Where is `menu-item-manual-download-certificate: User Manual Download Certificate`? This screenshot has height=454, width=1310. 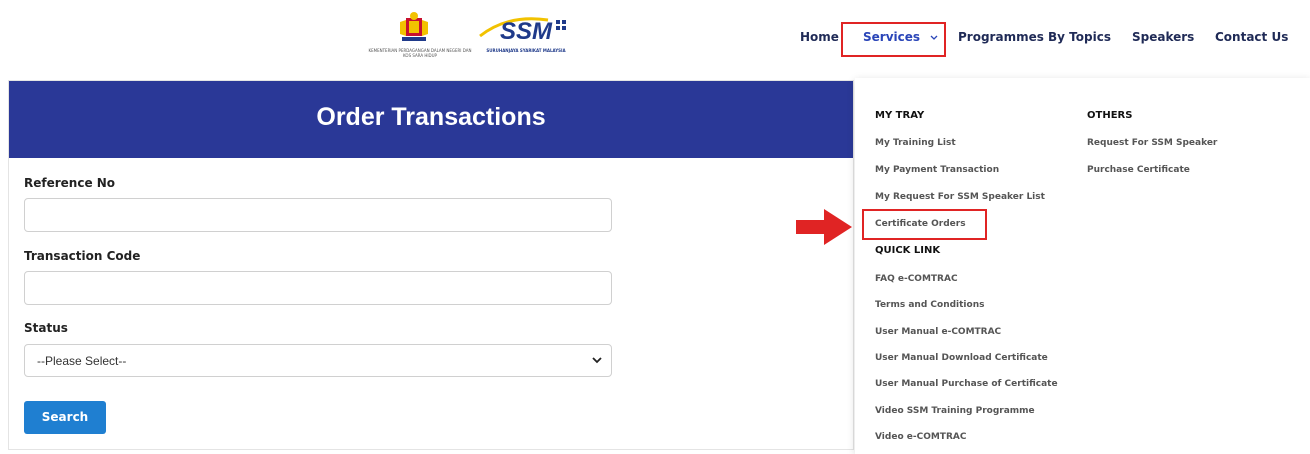 menu-item-manual-download-certificate: User Manual Download Certificate is located at coordinates (961, 358).